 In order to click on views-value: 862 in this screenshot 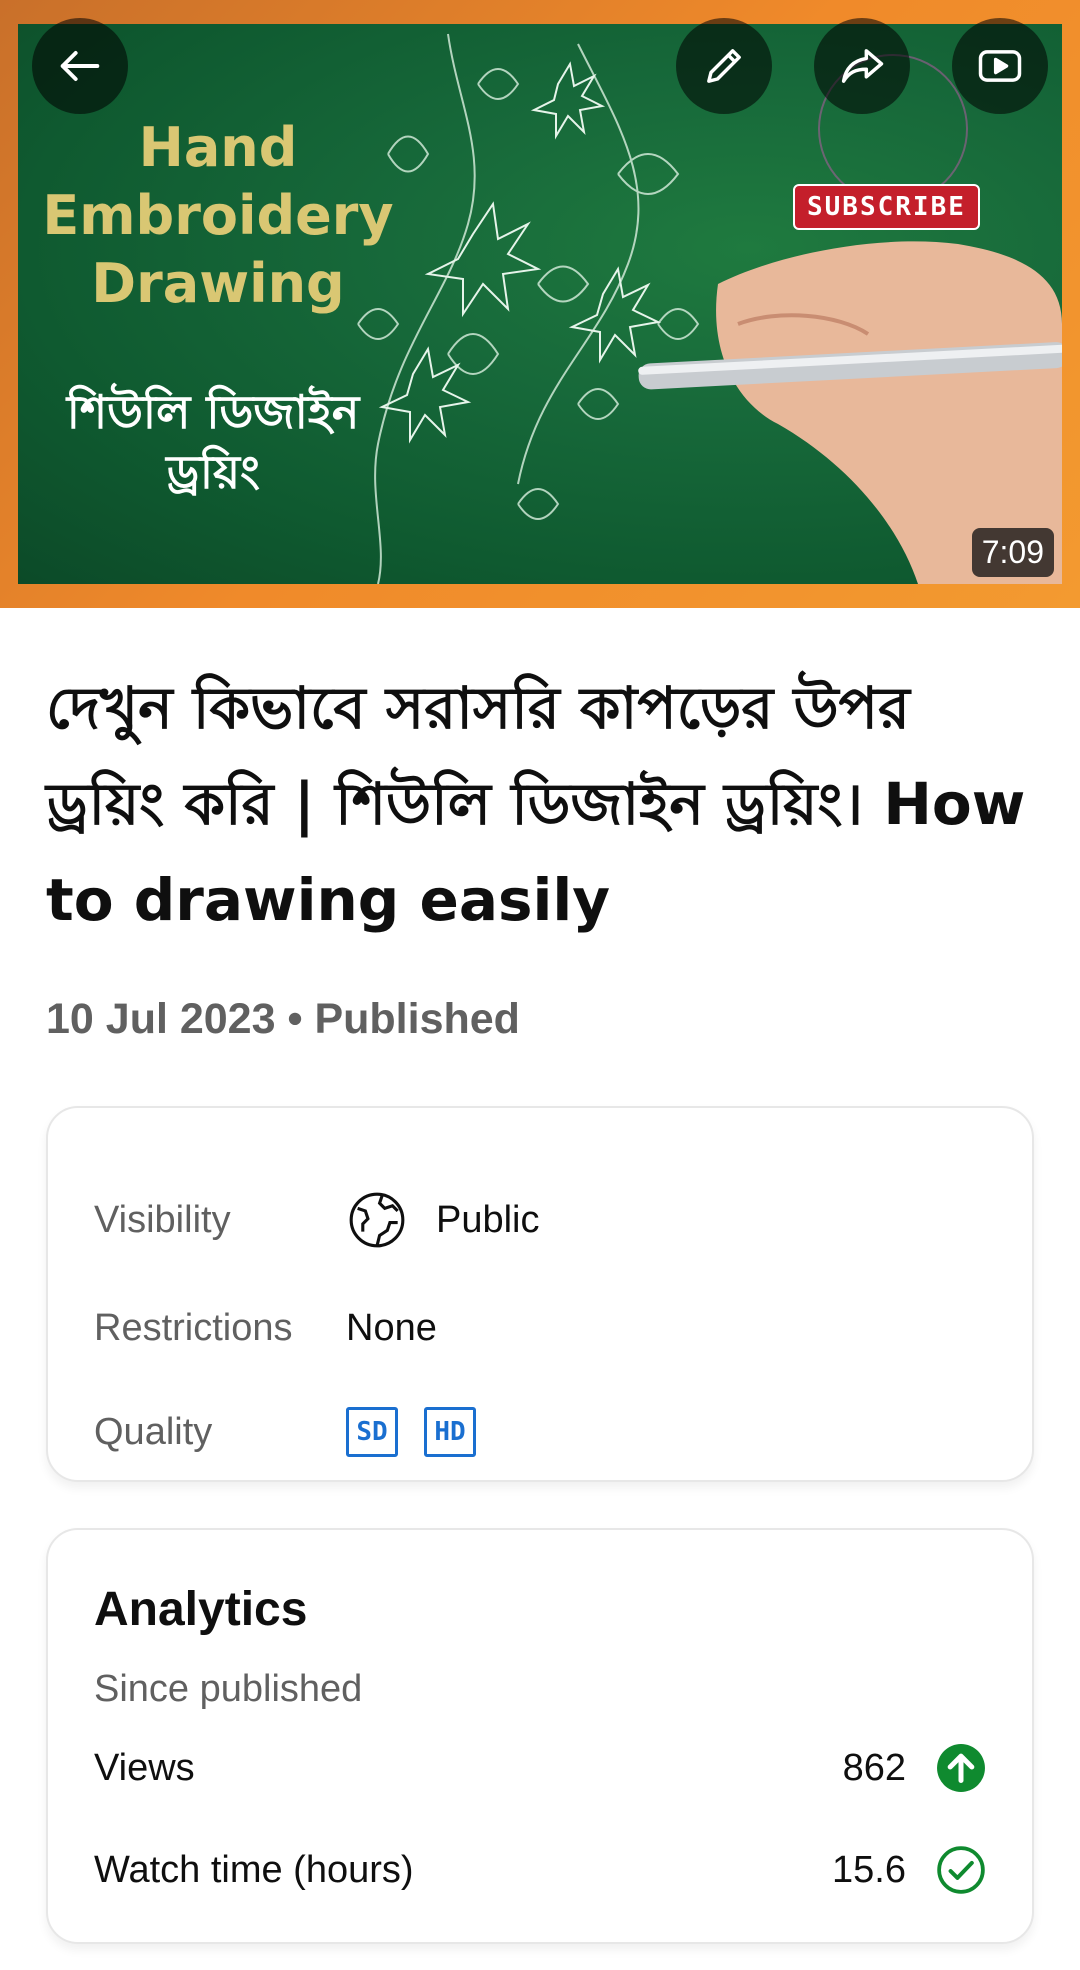, I will do `click(874, 1767)`.